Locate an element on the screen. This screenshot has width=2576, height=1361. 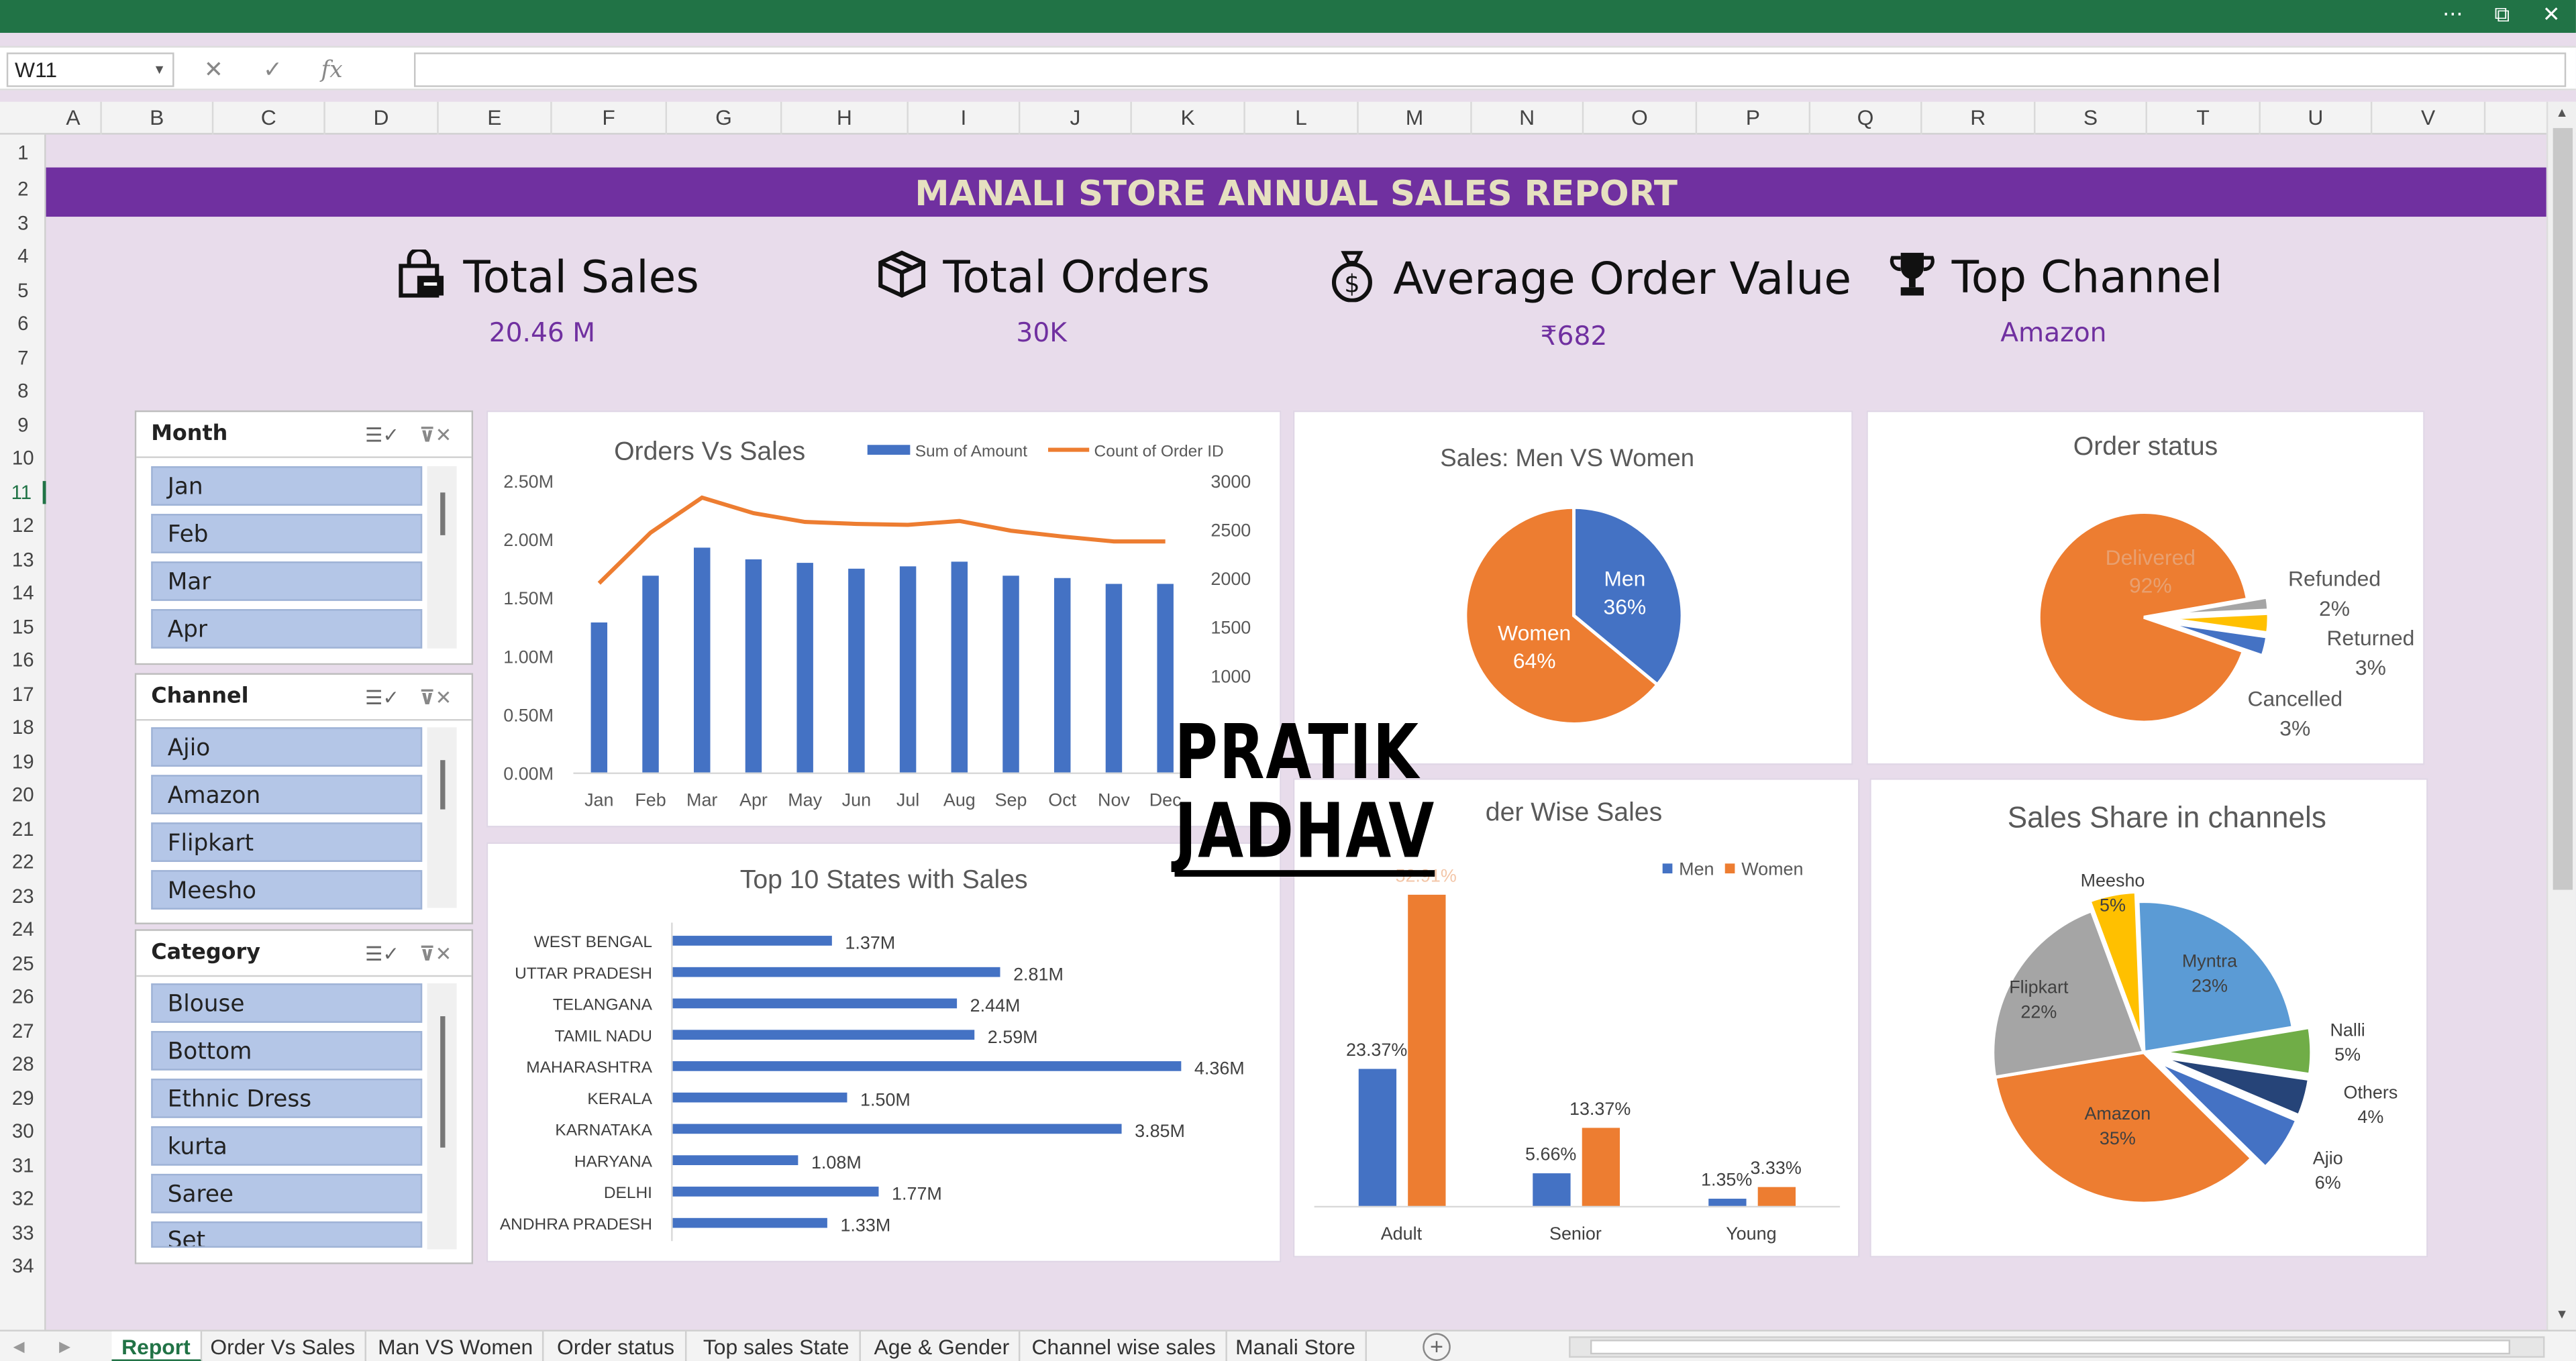
close-window-icon: ✕ is located at coordinates (2551, 16).